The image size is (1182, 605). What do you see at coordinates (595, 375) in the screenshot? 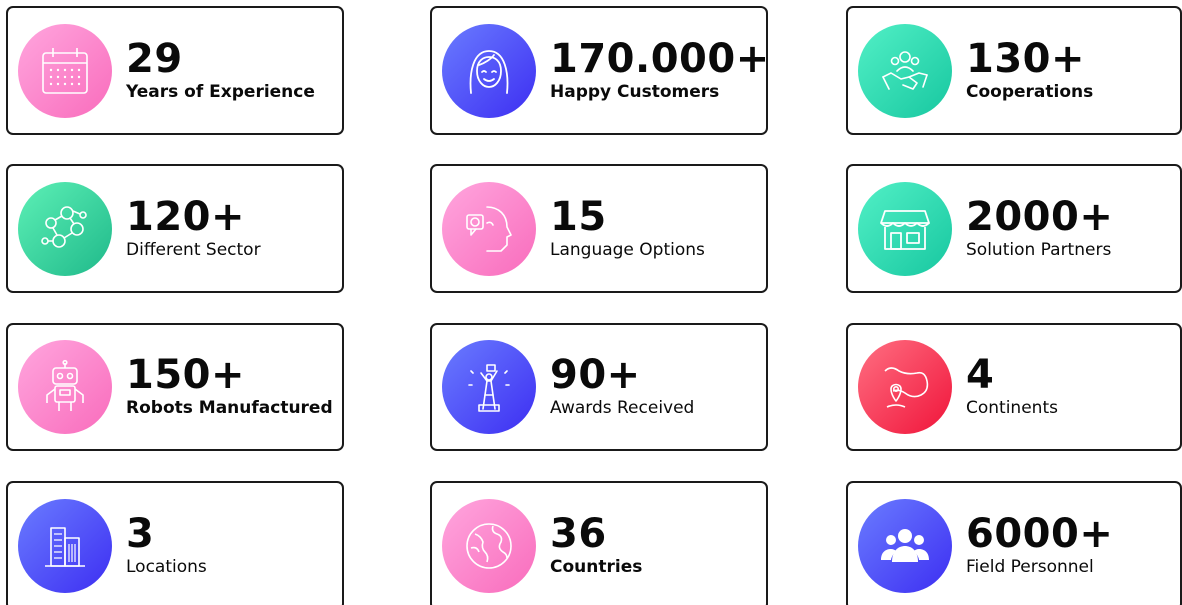
I see `stat-value: 90+` at bounding box center [595, 375].